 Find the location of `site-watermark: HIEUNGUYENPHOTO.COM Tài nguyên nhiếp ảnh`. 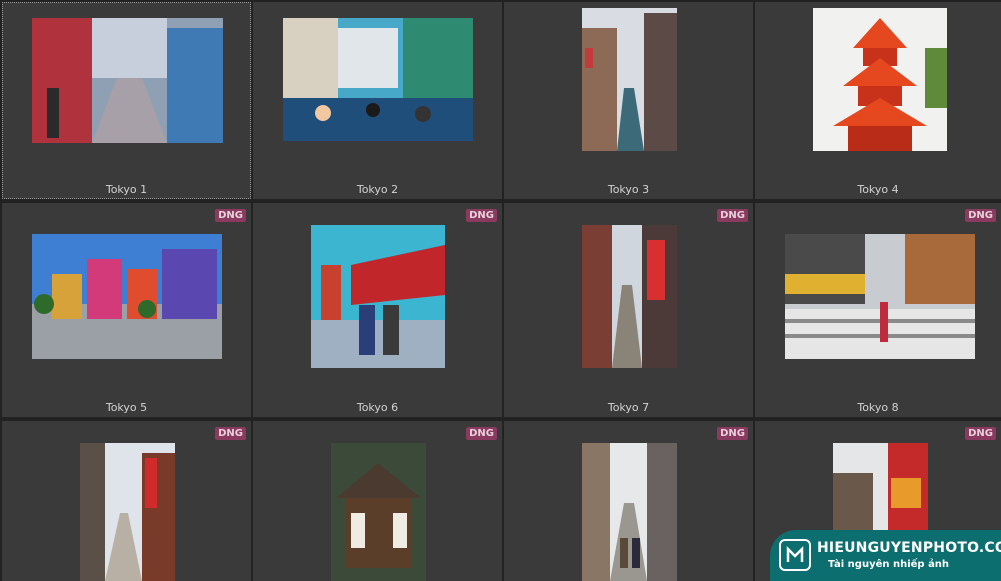

site-watermark: HIEUNGUYENPHOTO.COM Tài nguyên nhiếp ảnh is located at coordinates (885, 555).